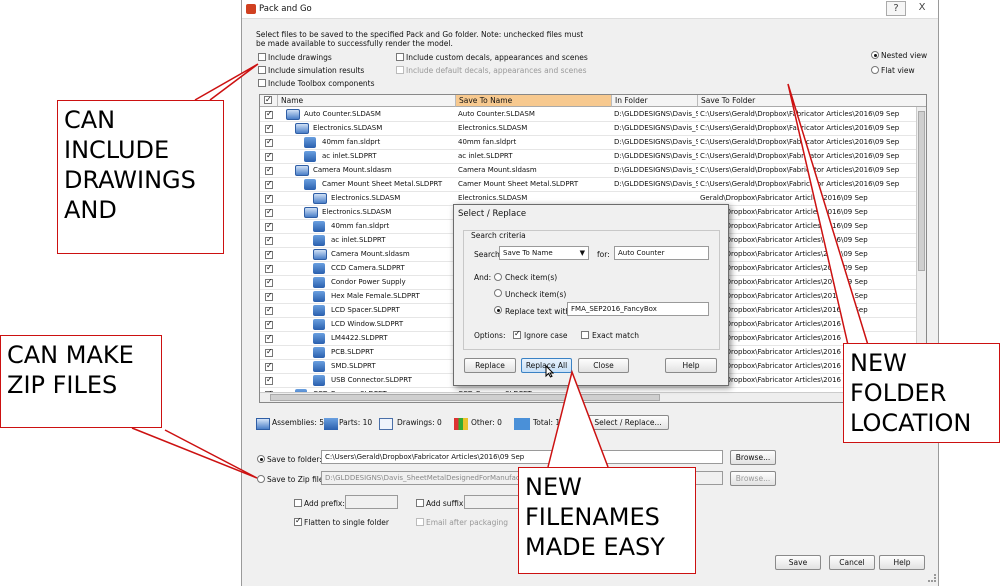 The height and width of the screenshot is (586, 1000). I want to click on drawings-callout-arrow, so click(226, 82).